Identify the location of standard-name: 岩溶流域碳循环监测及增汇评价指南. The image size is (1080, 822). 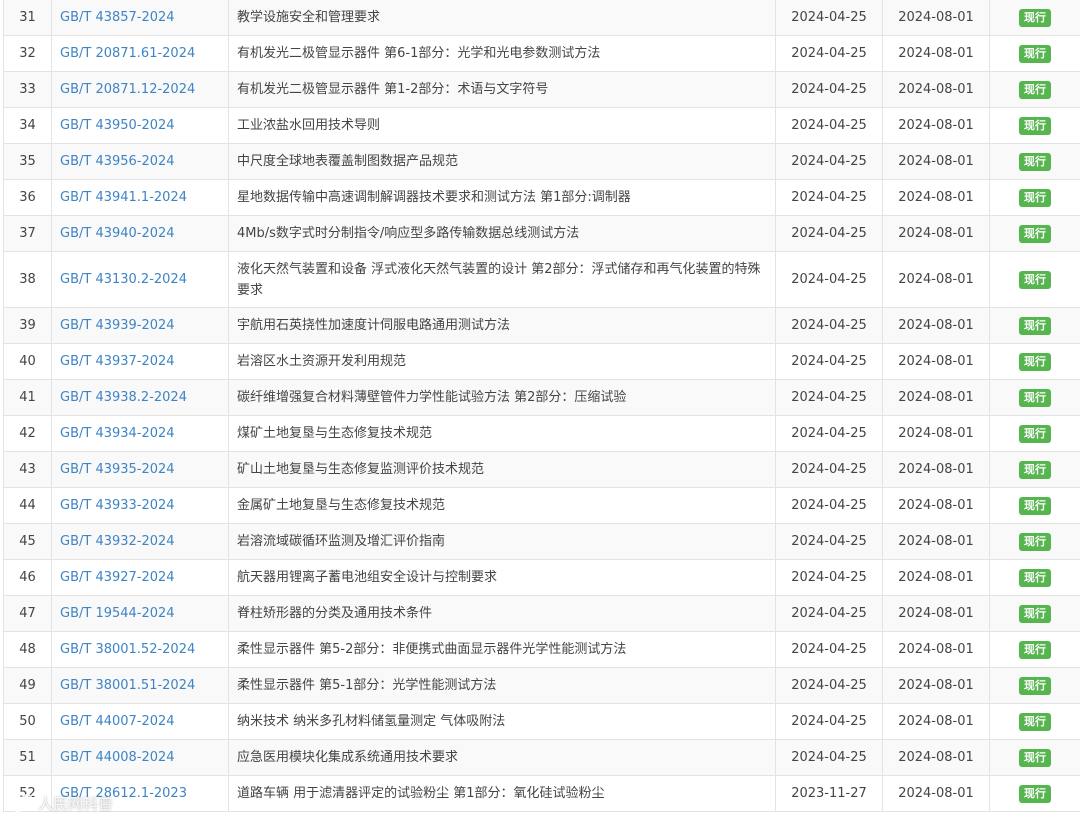
(502, 541).